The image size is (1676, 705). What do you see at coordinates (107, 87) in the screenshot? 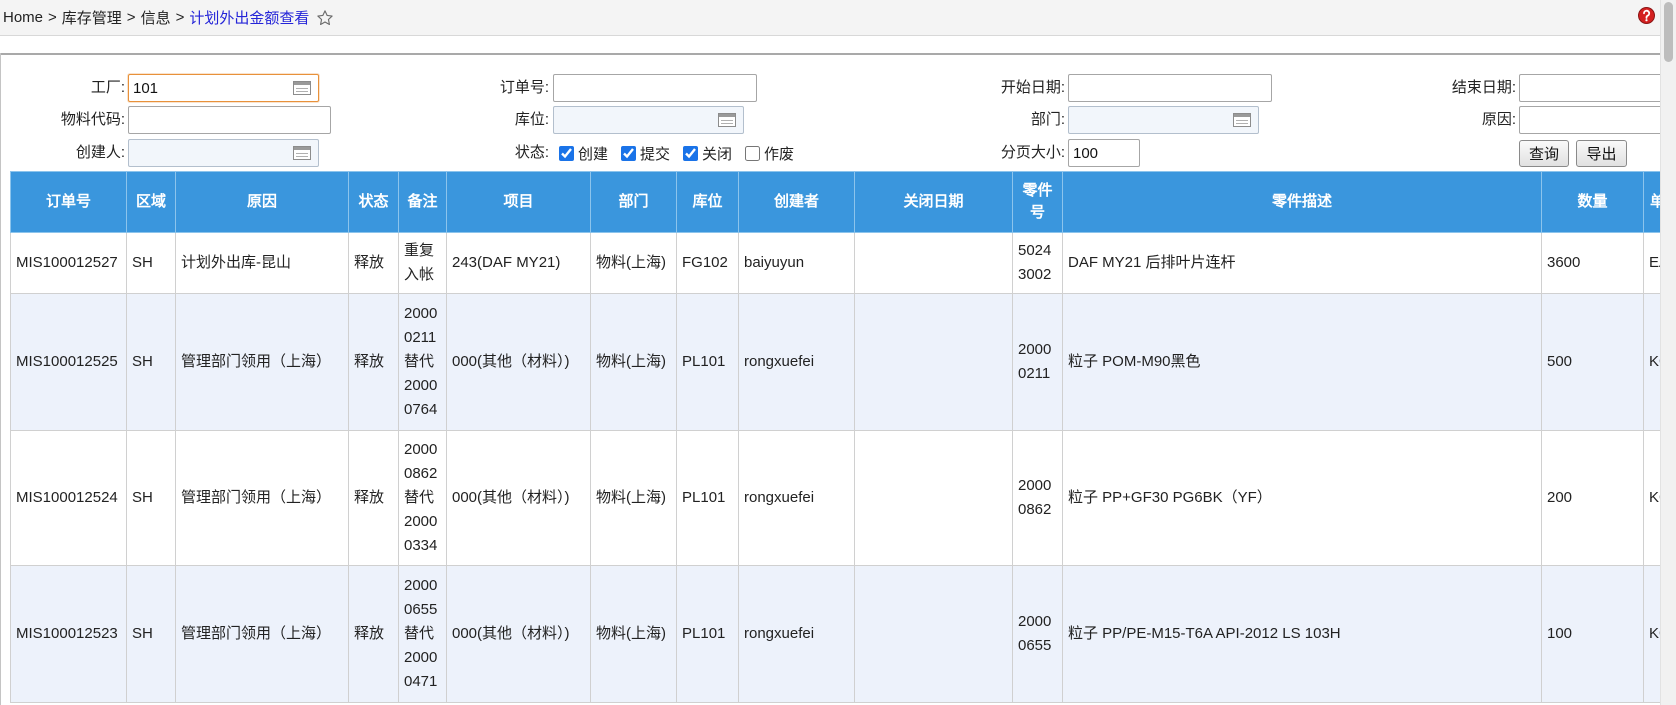
I see `plant-label: 工厂:` at bounding box center [107, 87].